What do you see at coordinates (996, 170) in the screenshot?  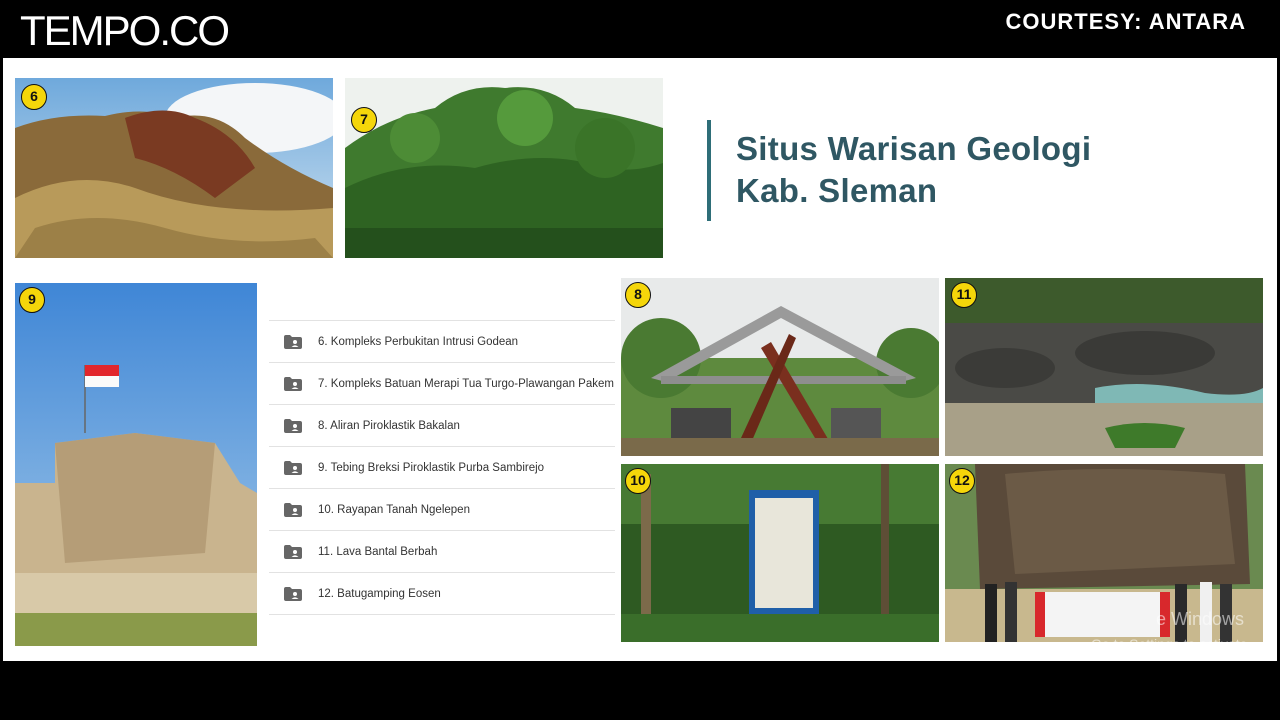 I see `slide-title: Situs Warisan Geologi Kab. Sleman` at bounding box center [996, 170].